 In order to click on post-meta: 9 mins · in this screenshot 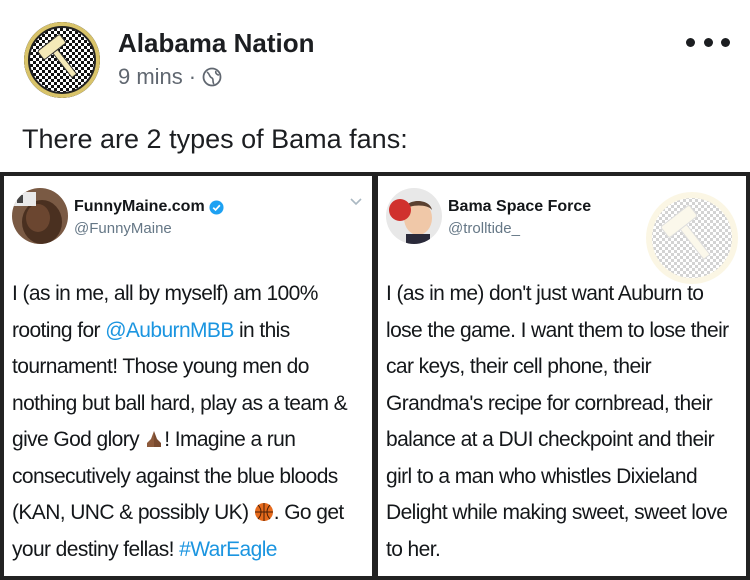, I will do `click(170, 77)`.